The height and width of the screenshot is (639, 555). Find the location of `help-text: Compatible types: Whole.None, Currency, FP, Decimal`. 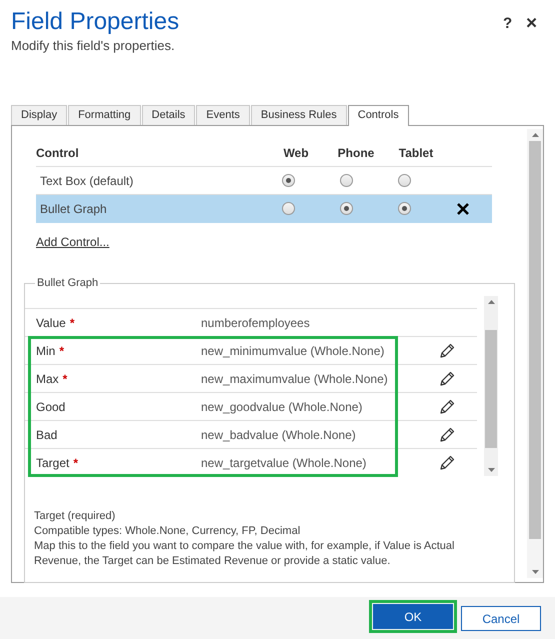

help-text: Compatible types: Whole.None, Currency, FP, Decimal is located at coordinates (168, 531).